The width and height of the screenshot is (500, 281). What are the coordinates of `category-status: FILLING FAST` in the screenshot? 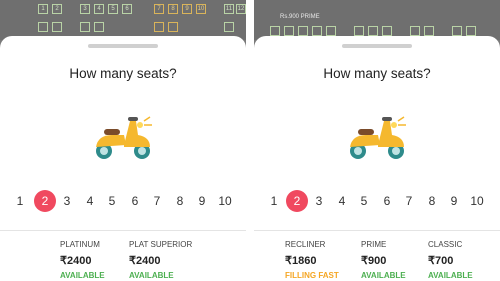 It's located at (312, 275).